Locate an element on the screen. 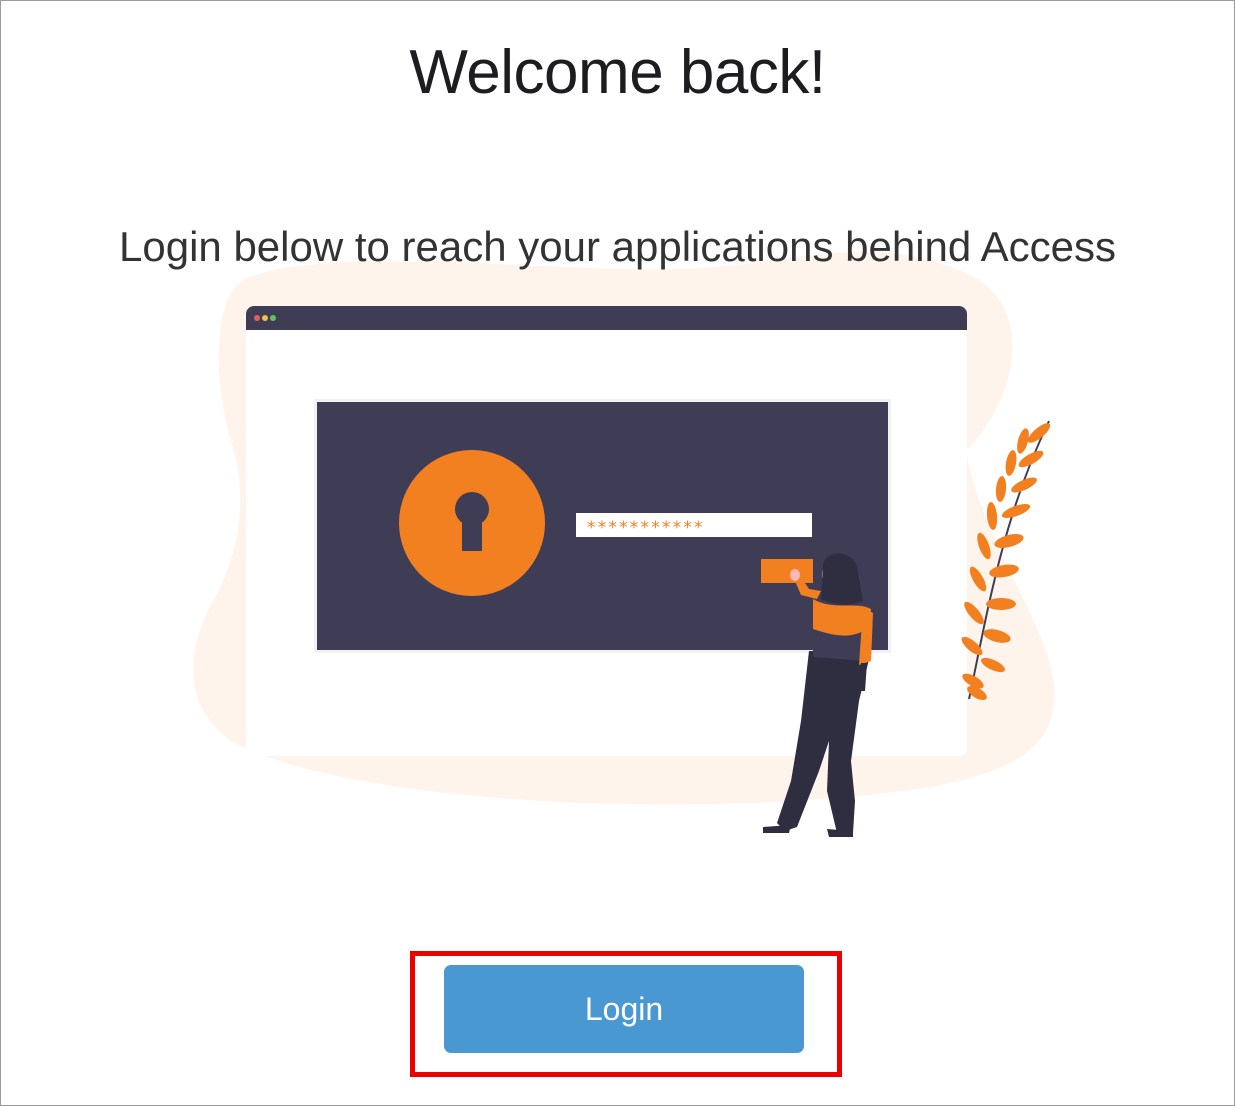  window-maximize-dot-icon is located at coordinates (273, 318).